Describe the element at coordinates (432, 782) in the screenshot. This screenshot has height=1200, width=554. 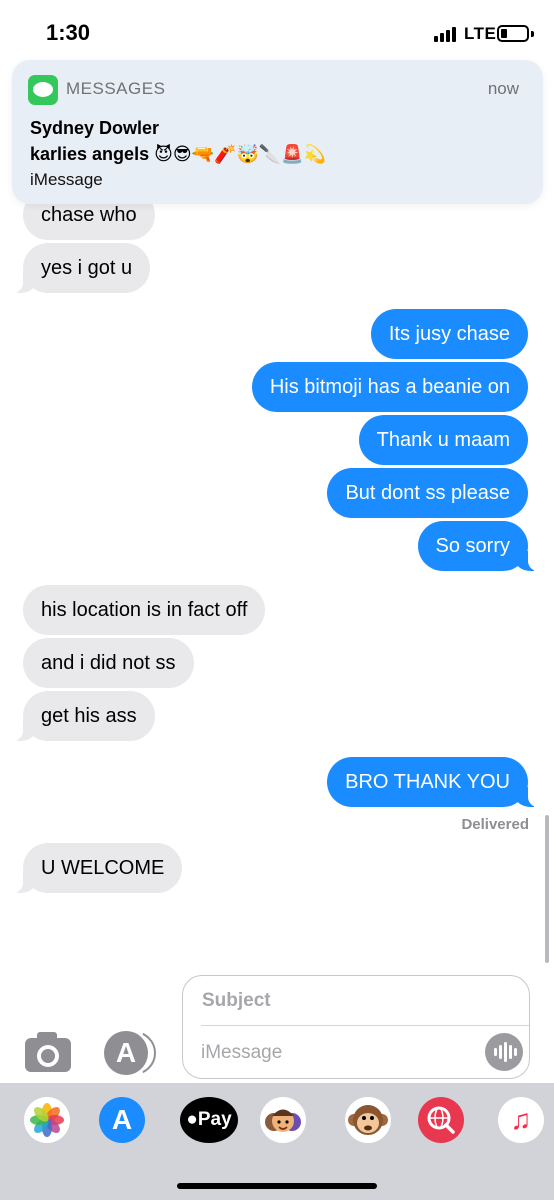
I see `message-bubble-outgoing: BRO THANK YOU` at that location.